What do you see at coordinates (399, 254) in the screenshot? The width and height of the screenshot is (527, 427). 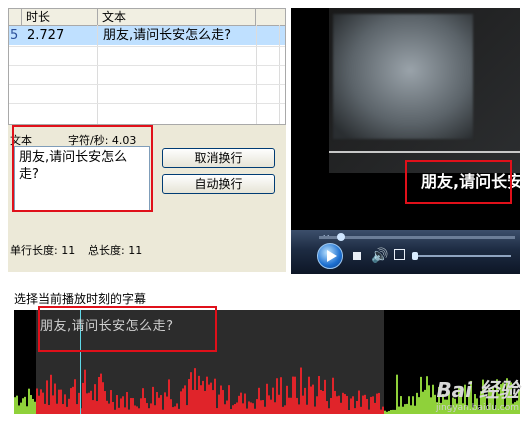 I see `fullscreen-icon` at bounding box center [399, 254].